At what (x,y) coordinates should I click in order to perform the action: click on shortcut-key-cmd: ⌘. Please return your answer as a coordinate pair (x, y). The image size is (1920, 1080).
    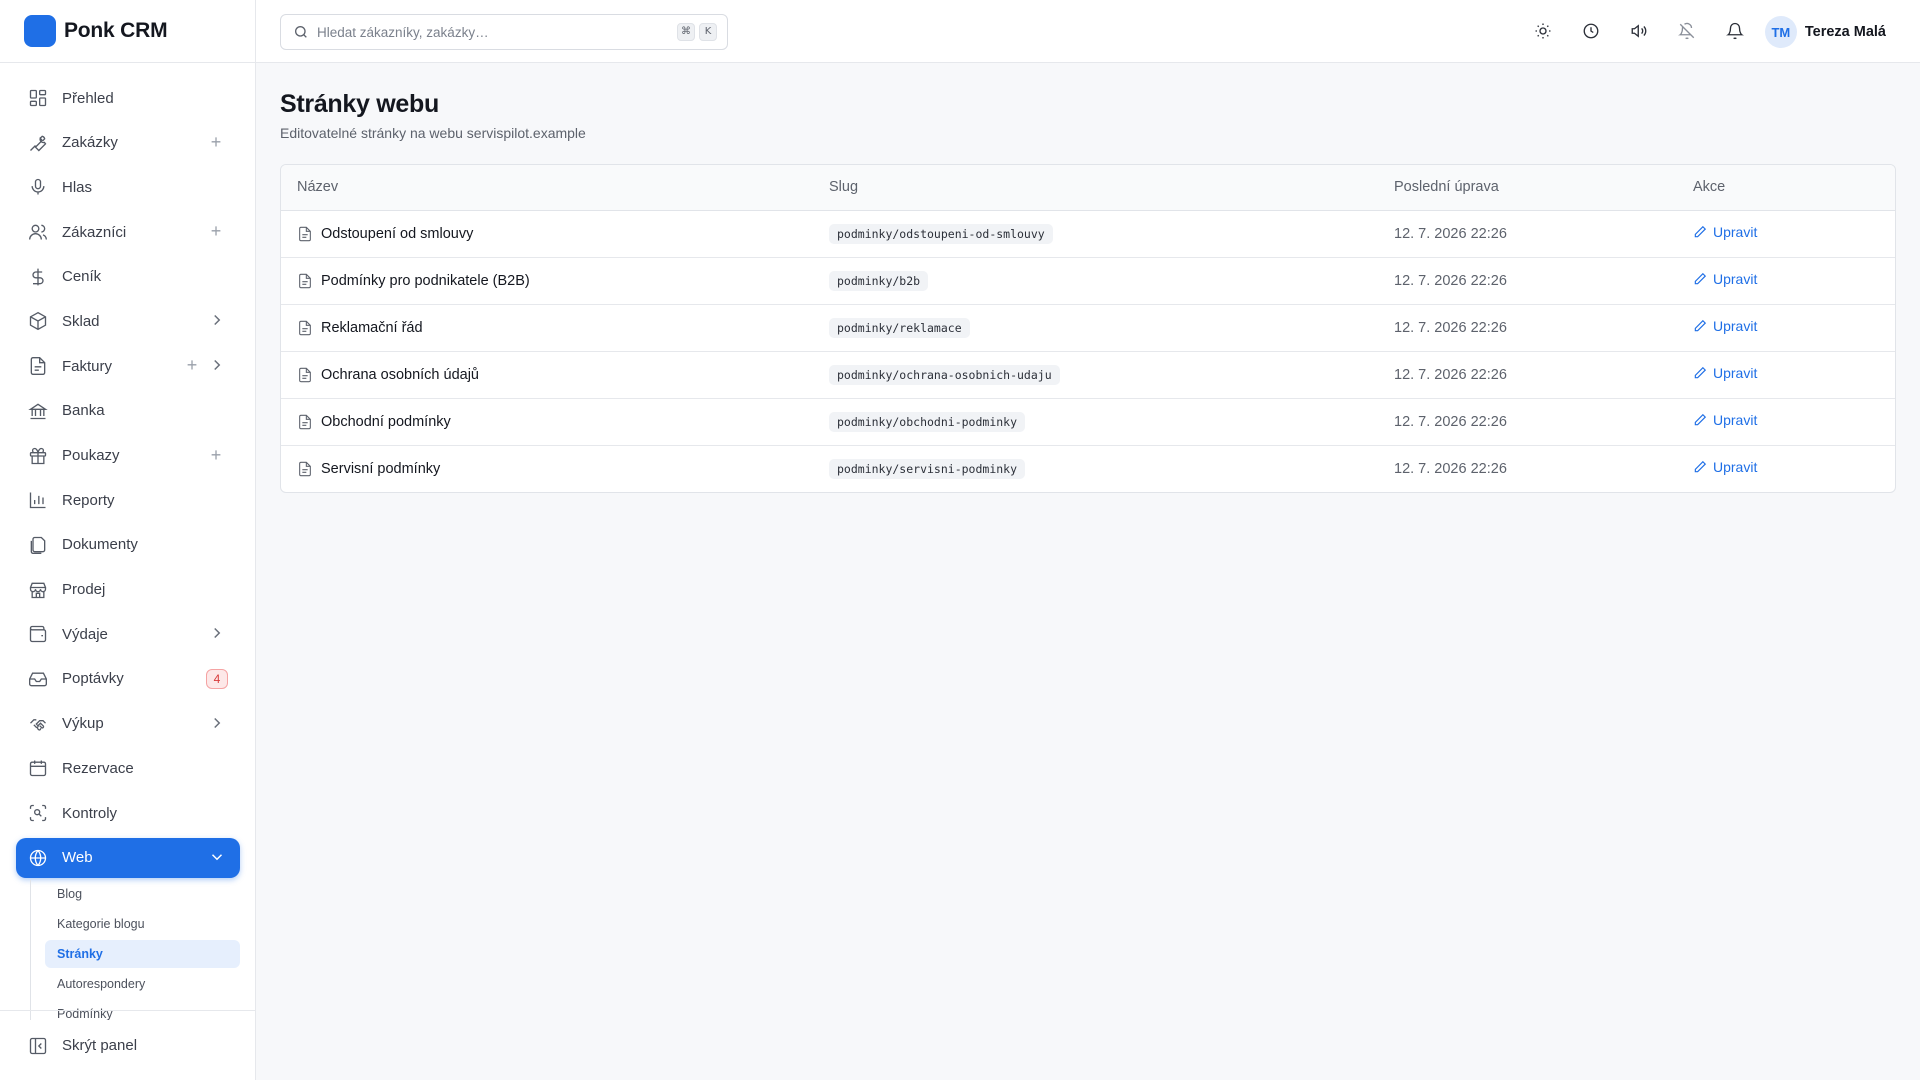
    Looking at the image, I should click on (686, 32).